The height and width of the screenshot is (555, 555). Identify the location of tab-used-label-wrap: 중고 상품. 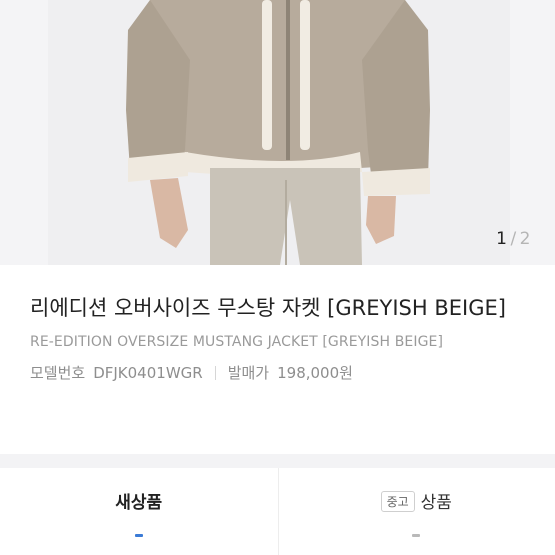
(416, 521).